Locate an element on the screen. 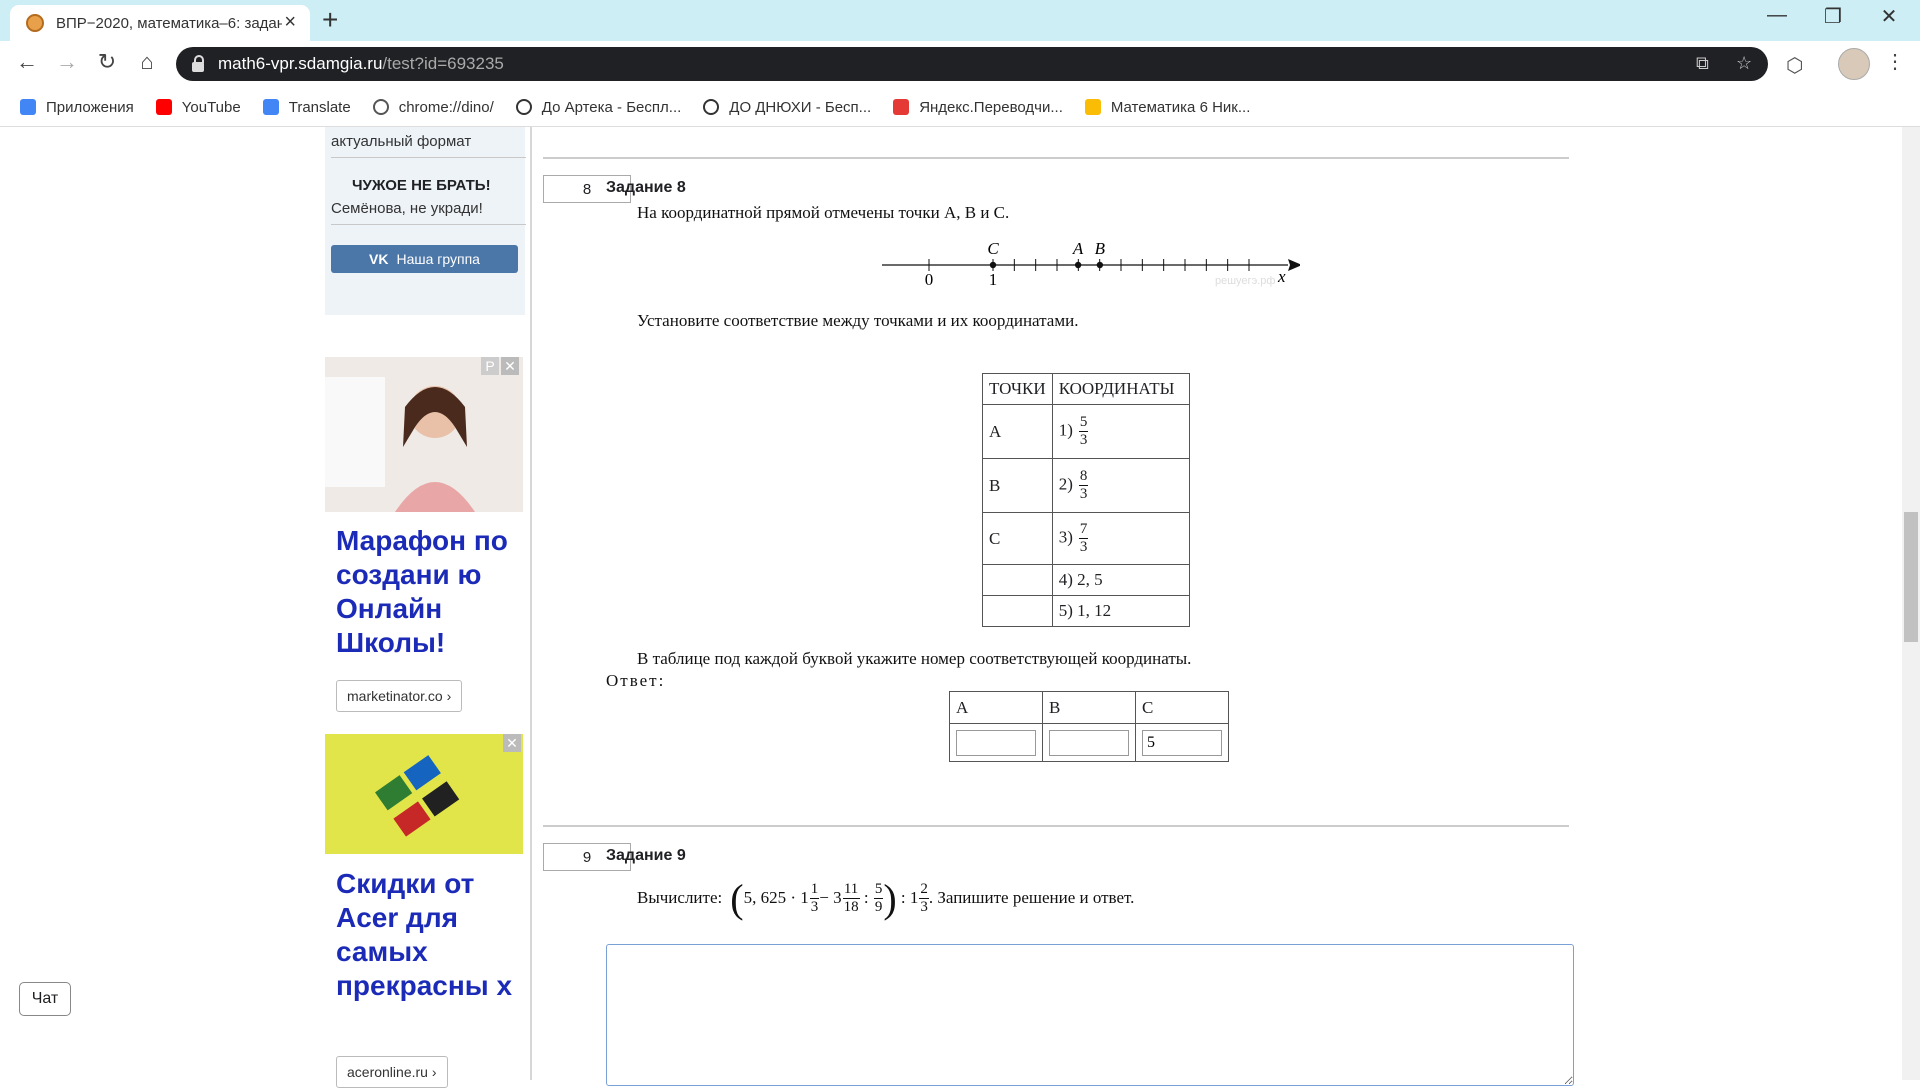  browser-tab: ВПР−2020, математика–6: задан × is located at coordinates (160, 23).